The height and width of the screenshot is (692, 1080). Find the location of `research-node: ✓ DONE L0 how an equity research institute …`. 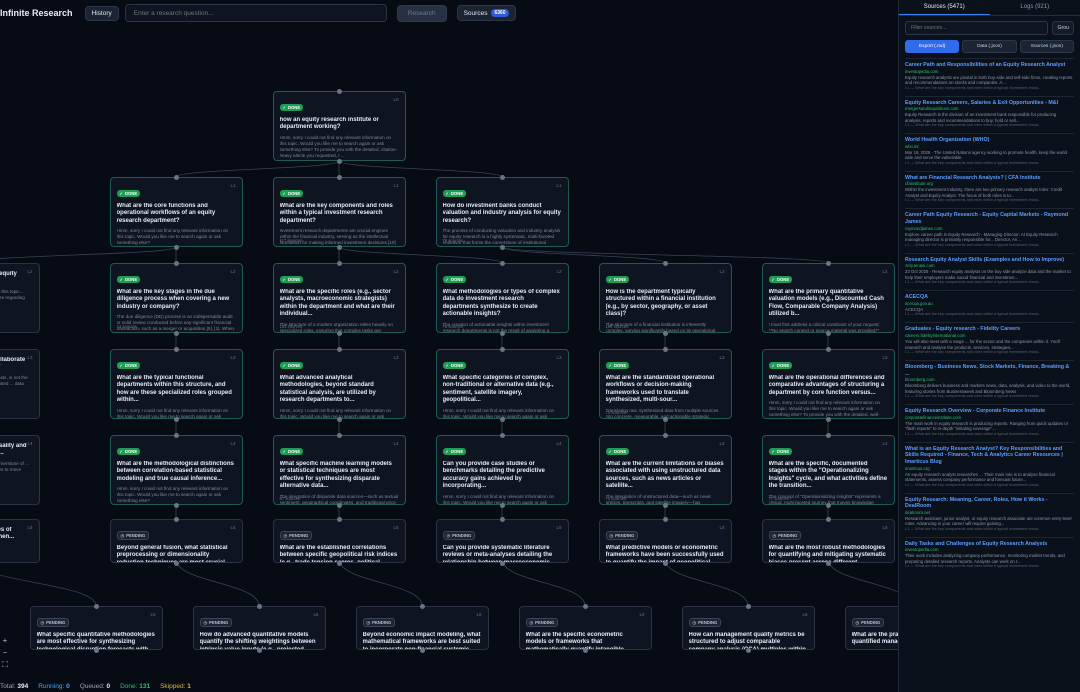

research-node: ✓ DONE L0 how an equity research institute … is located at coordinates (339, 126).